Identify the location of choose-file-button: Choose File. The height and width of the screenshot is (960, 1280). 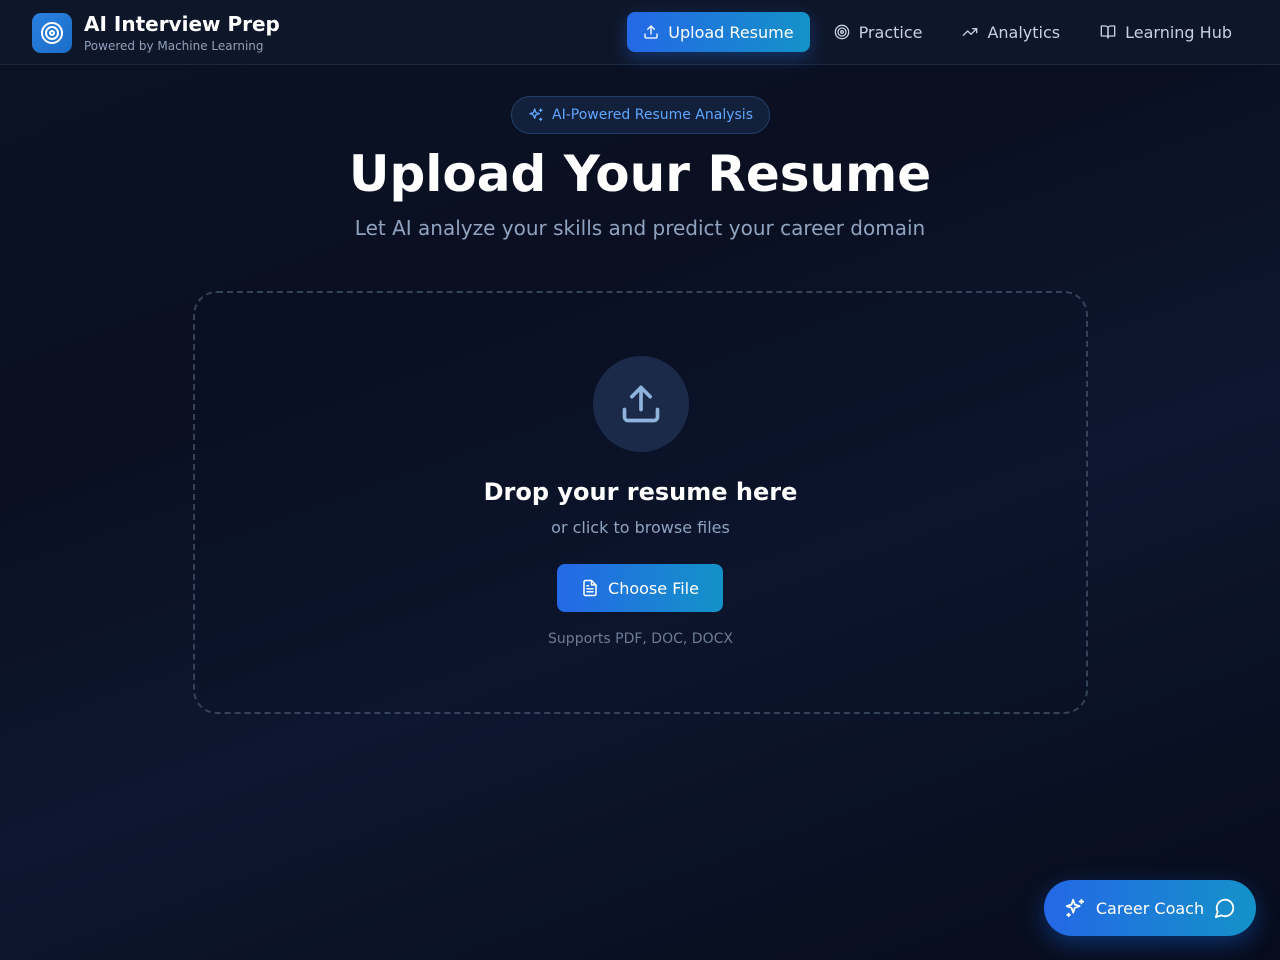
(640, 588).